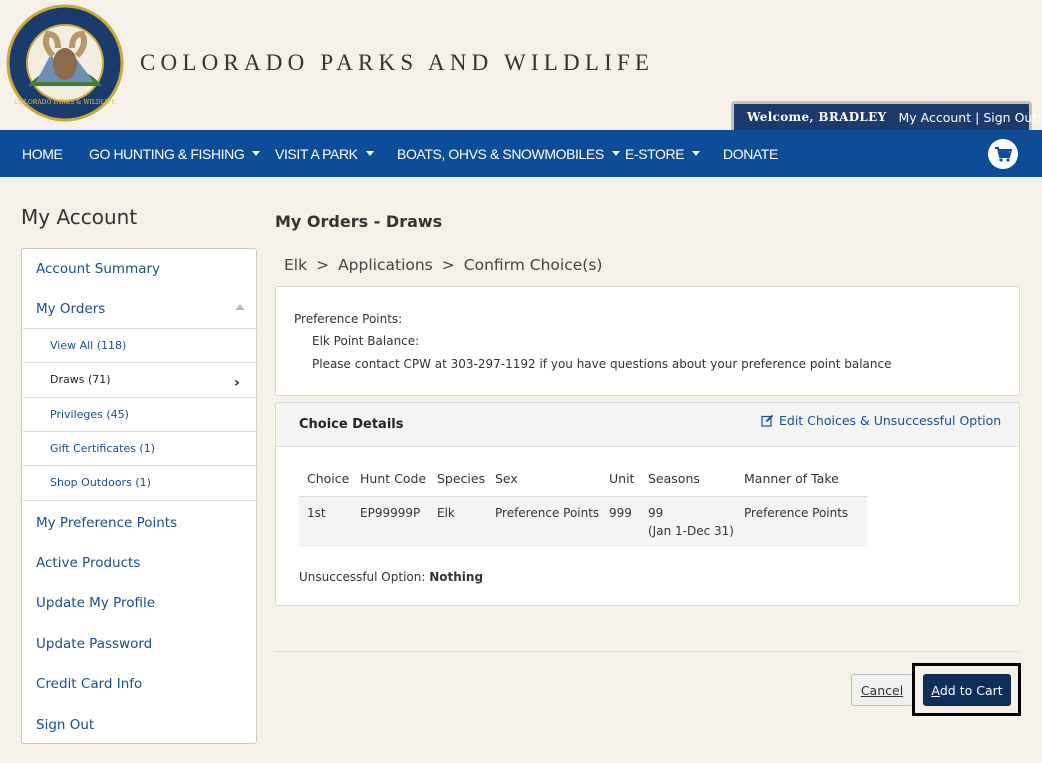  Describe the element at coordinates (65, 725) in the screenshot. I see `sidebar-item-sign-out: Sign Out` at that location.